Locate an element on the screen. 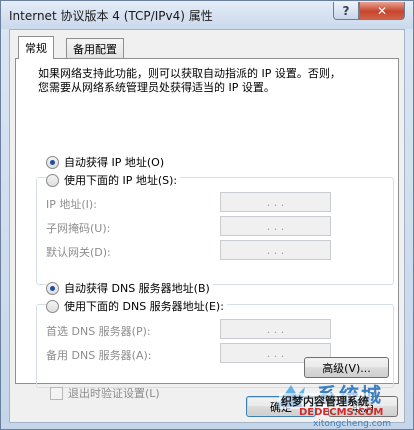 Image resolution: width=414 pixels, height=430 pixels. ip-address-field: . . . is located at coordinates (275, 202).